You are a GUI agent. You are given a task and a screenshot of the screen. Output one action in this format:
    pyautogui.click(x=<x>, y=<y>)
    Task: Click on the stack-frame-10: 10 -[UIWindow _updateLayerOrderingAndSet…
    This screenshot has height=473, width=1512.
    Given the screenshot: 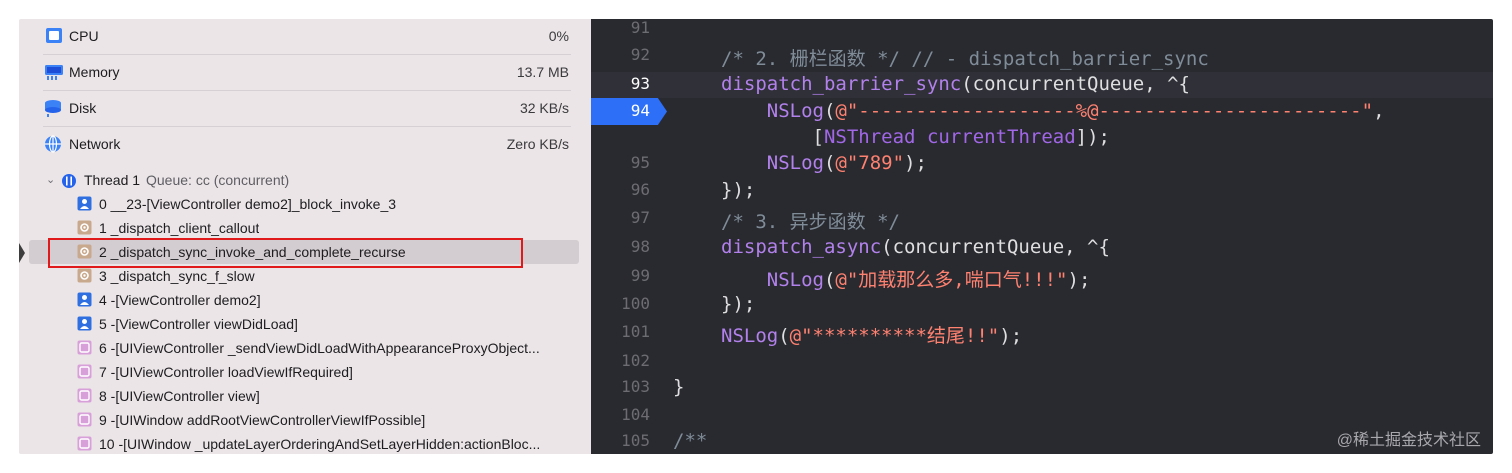 What is the action you would take?
    pyautogui.click(x=305, y=443)
    